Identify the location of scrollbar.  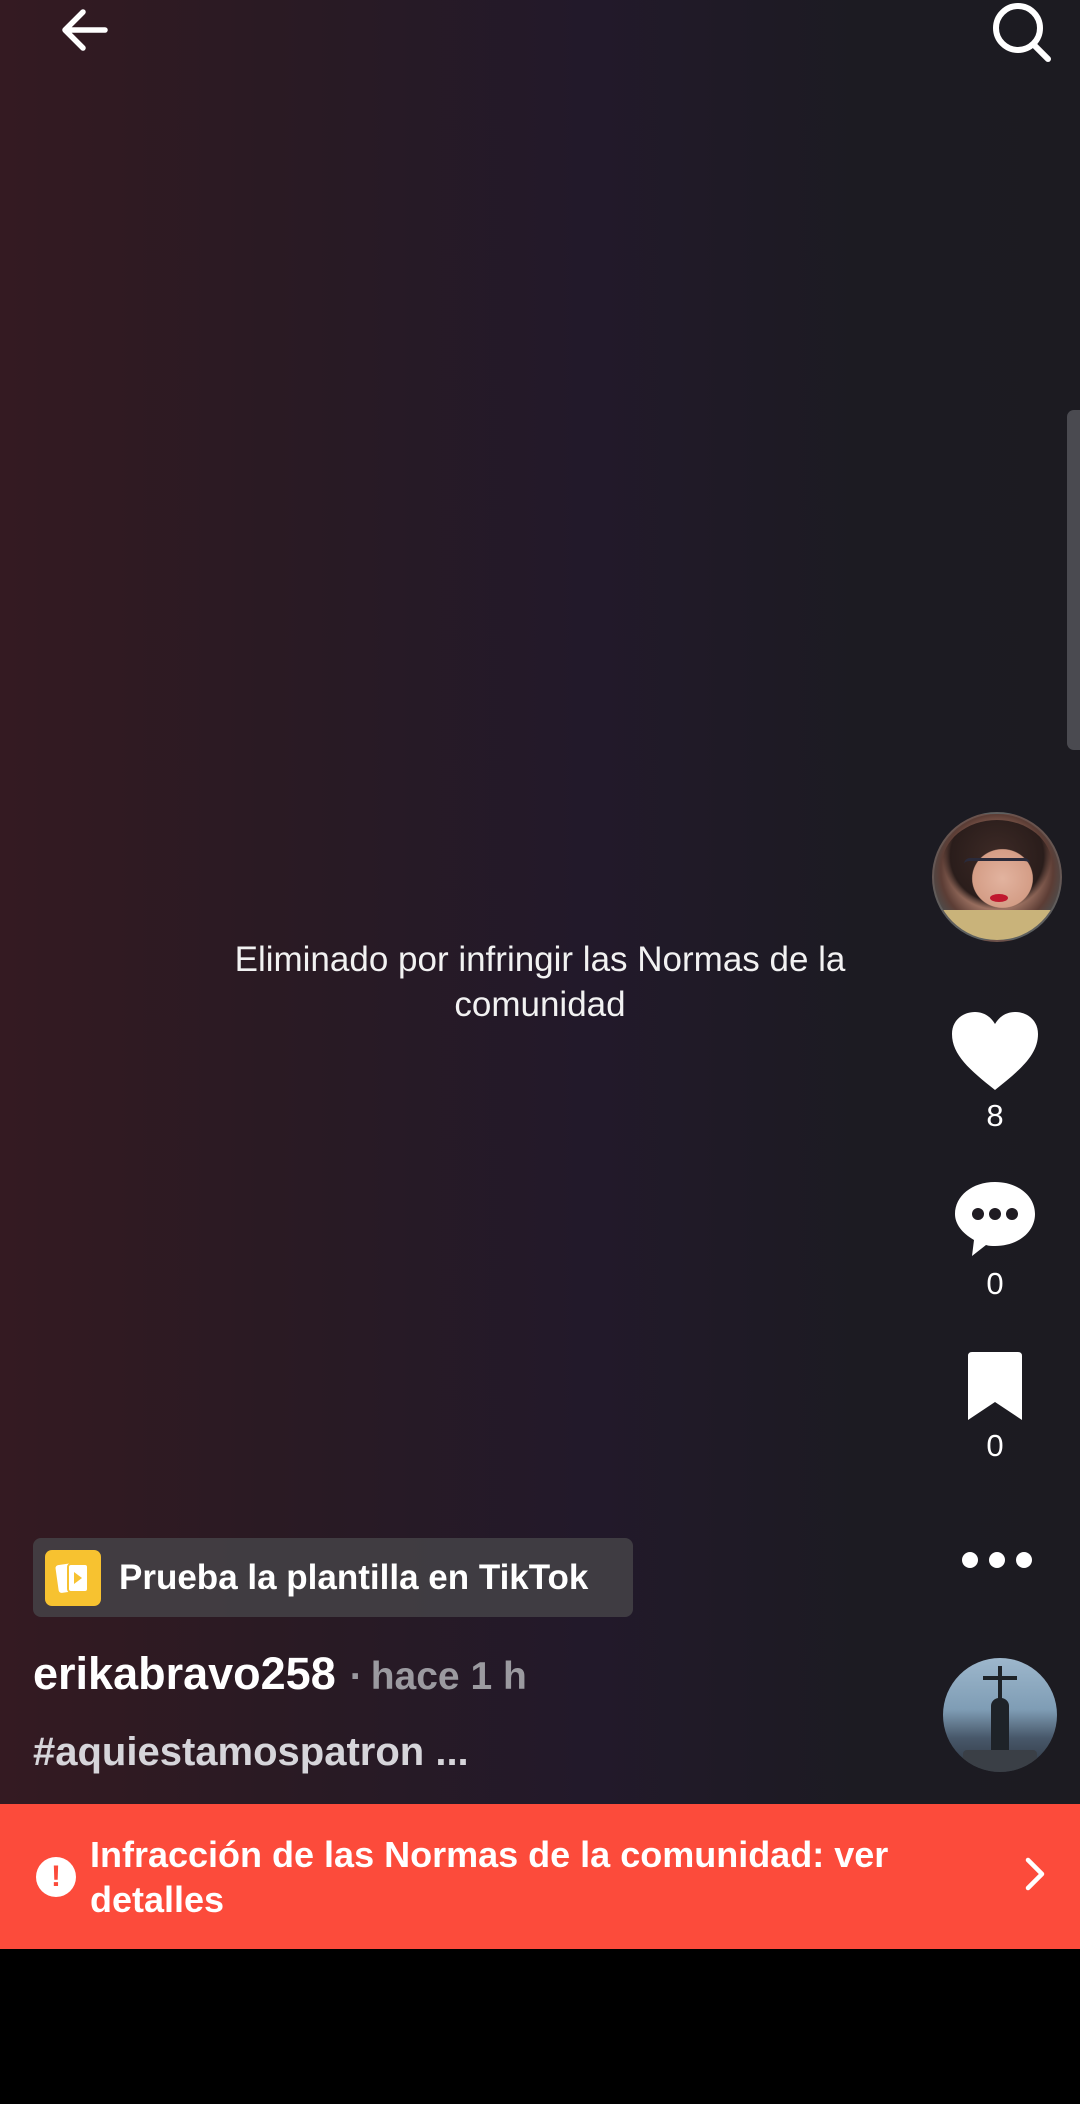
(1073, 580).